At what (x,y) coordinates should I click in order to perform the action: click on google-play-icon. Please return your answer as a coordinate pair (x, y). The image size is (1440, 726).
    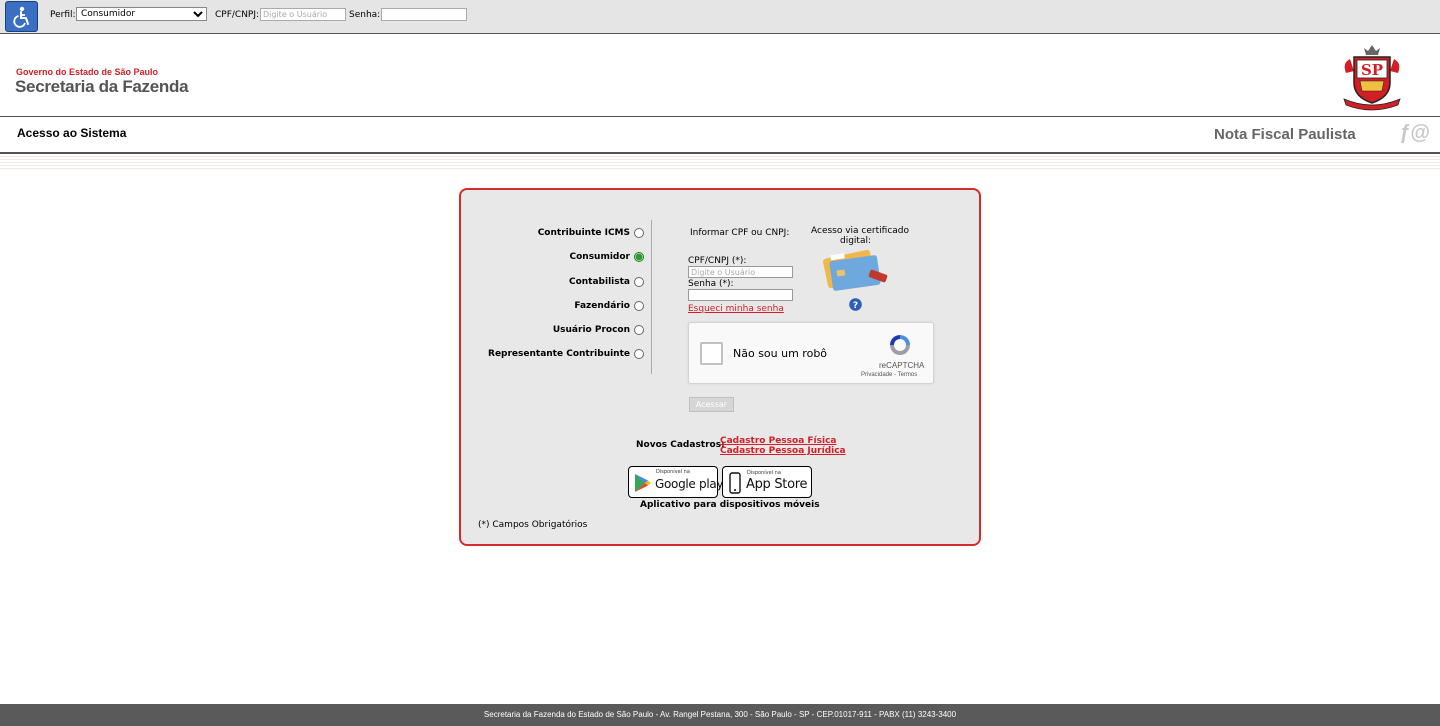
    Looking at the image, I should click on (643, 483).